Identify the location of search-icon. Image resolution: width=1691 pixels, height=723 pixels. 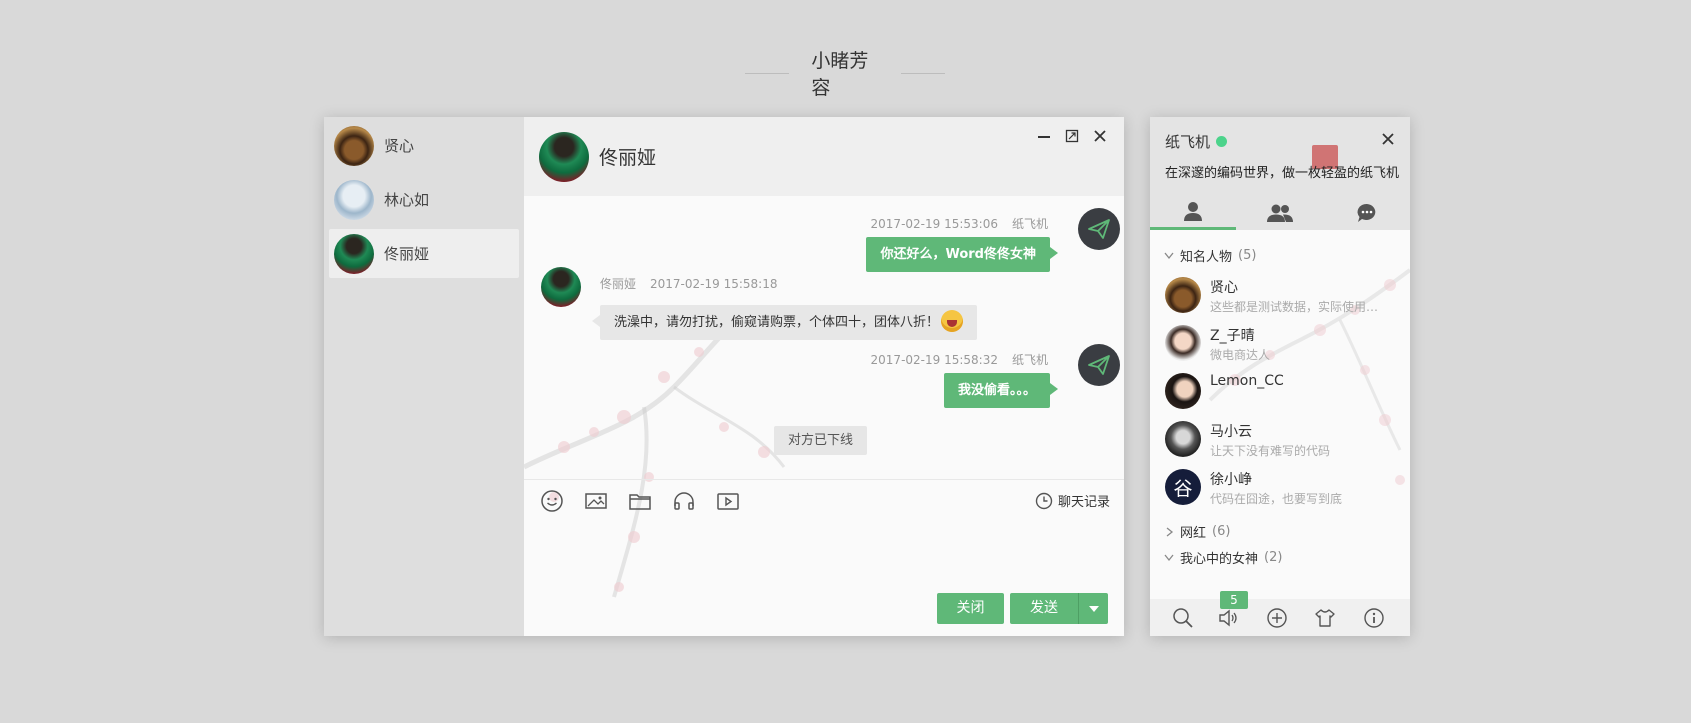
(1183, 618).